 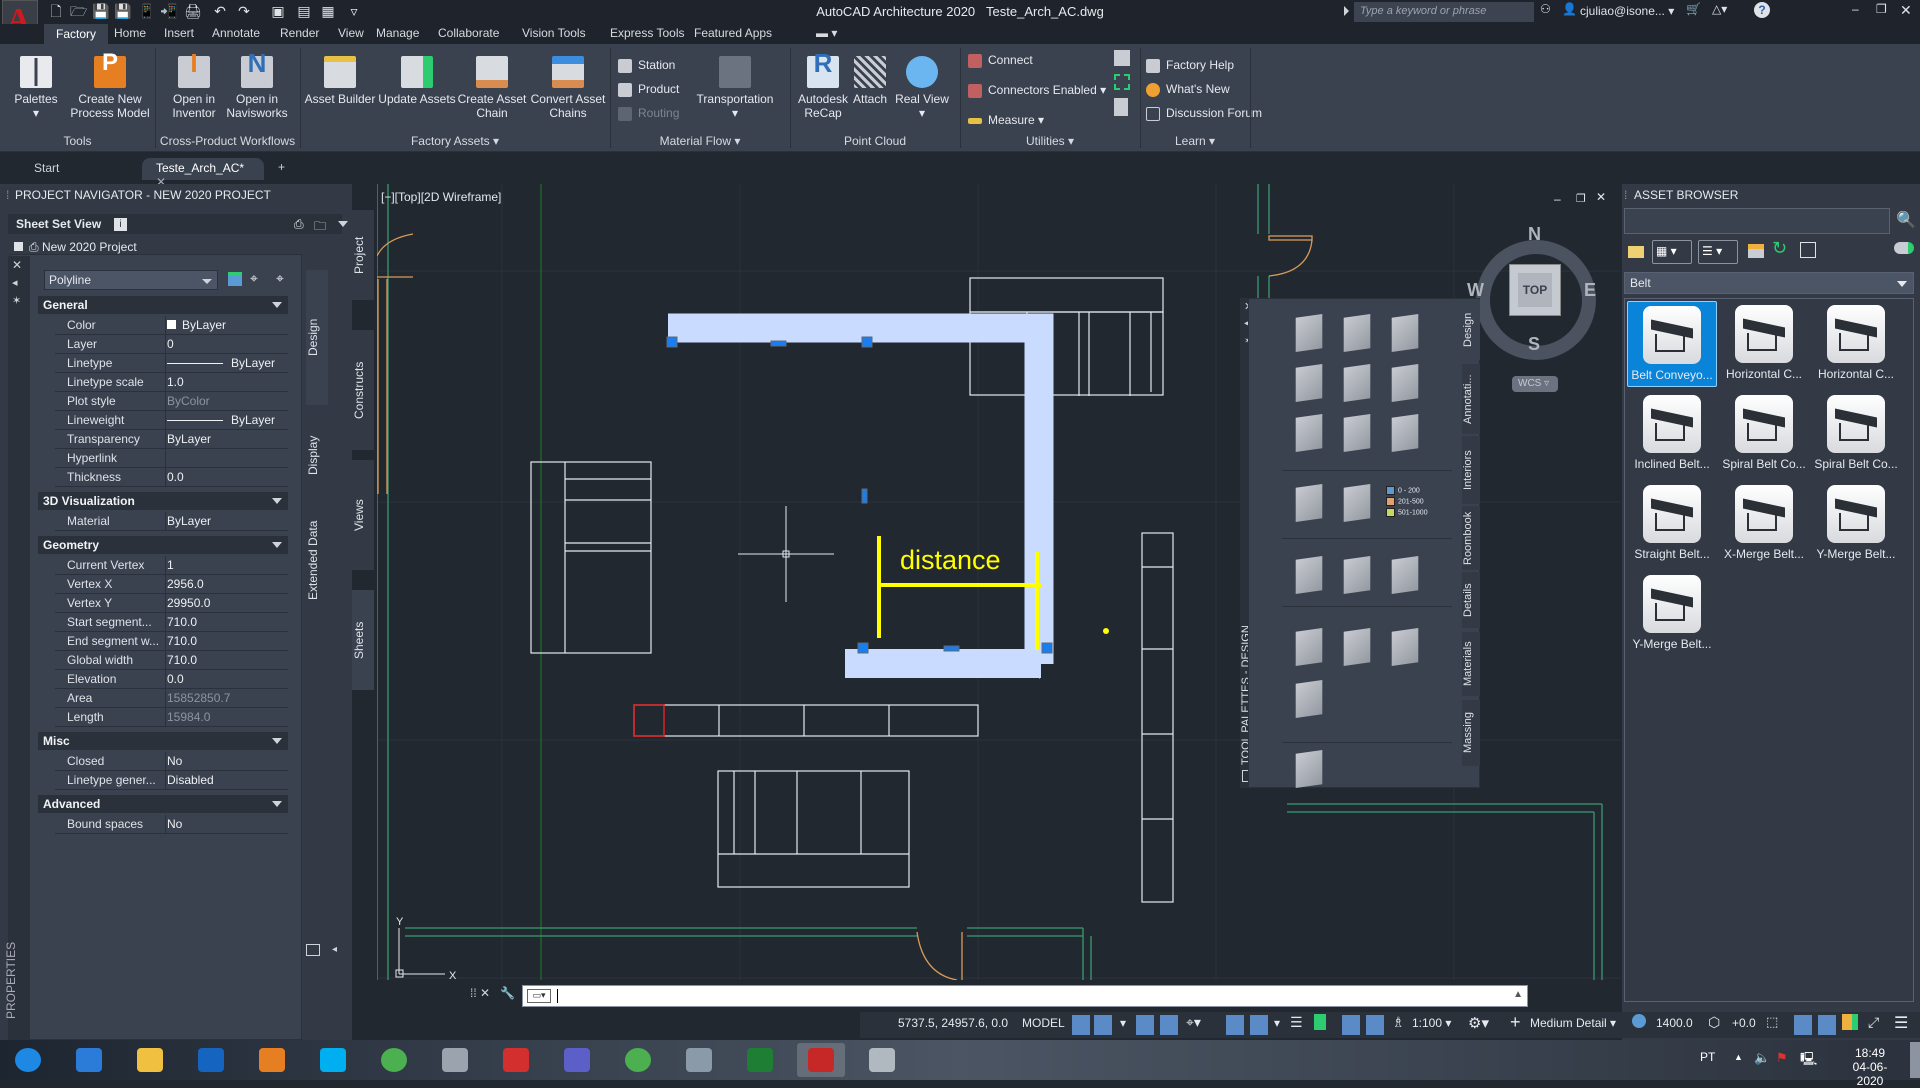 What do you see at coordinates (455, 1060) in the screenshot?
I see `taskbar-calculator` at bounding box center [455, 1060].